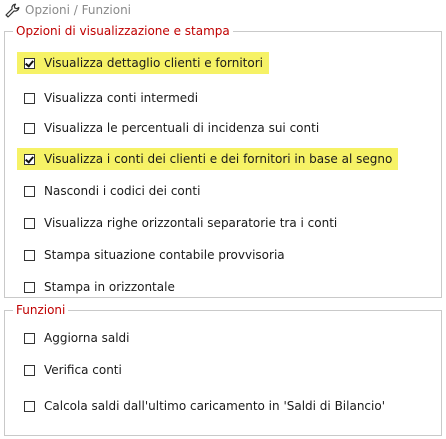 Image resolution: width=446 pixels, height=439 pixels. Describe the element at coordinates (12, 10) in the screenshot. I see `wrench-icon` at that location.